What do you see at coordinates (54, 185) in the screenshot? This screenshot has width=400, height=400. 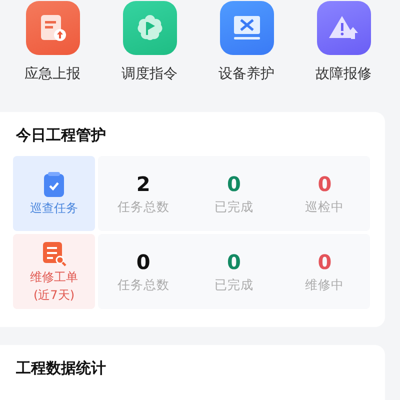 I see `clipboard-check-icon` at bounding box center [54, 185].